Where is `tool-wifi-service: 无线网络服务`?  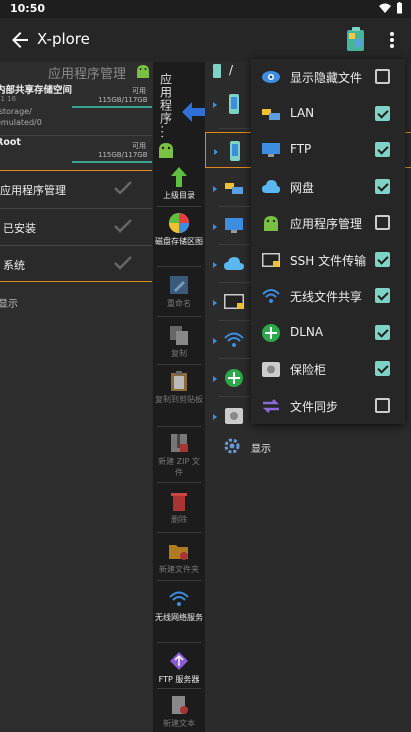
tool-wifi-service: 无线网络服务 is located at coordinates (179, 605).